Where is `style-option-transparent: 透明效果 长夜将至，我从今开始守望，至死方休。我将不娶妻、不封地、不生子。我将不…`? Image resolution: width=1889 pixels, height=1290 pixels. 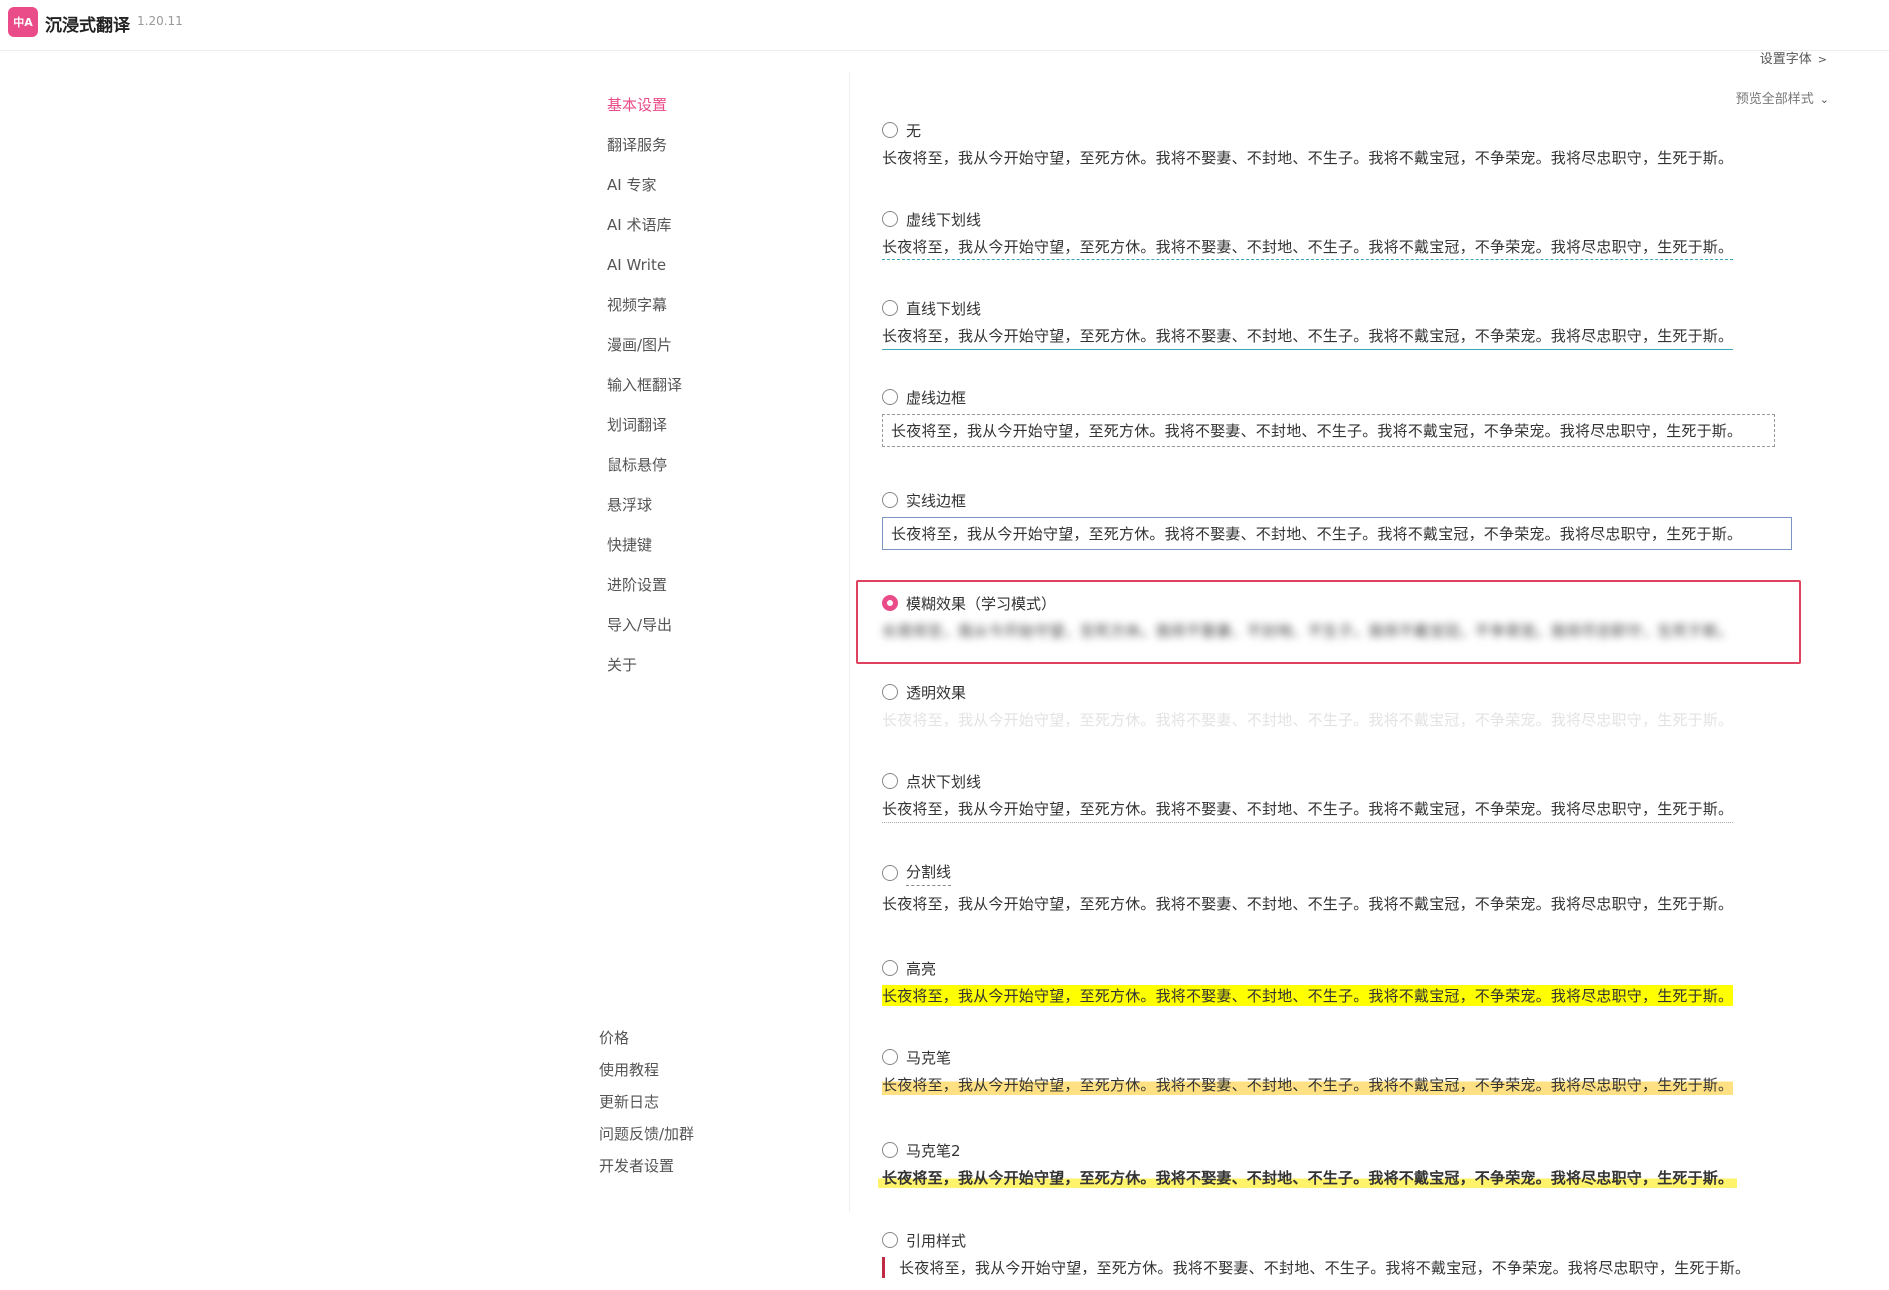 style-option-transparent: 透明效果 长夜将至，我从今开始守望，至死方休。我将不娶妻、不封地、不生子。我将不… is located at coordinates (1347, 705).